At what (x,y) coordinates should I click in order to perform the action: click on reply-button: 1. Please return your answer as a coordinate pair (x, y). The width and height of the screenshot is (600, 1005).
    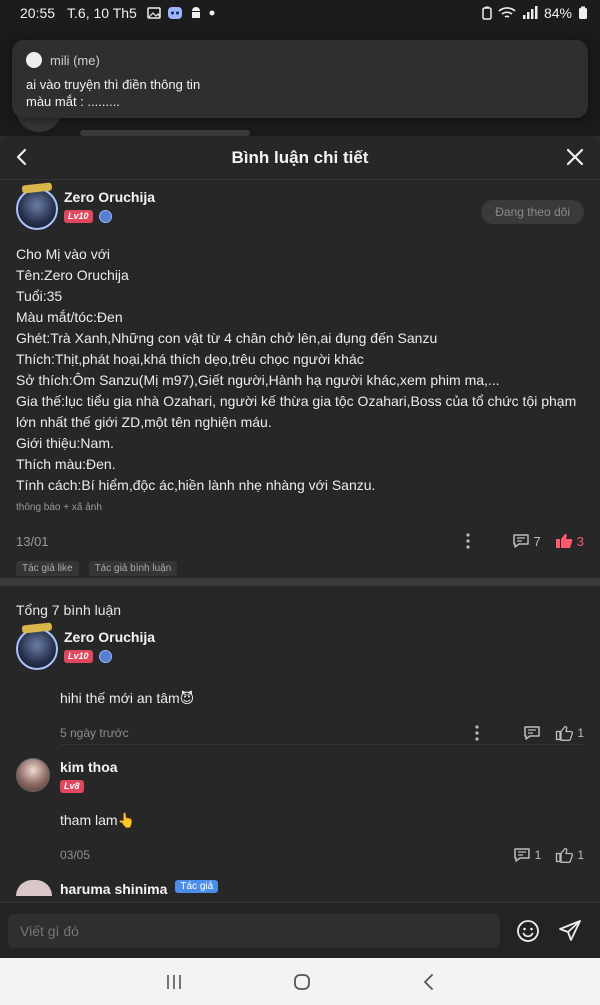
    Looking at the image, I should click on (527, 855).